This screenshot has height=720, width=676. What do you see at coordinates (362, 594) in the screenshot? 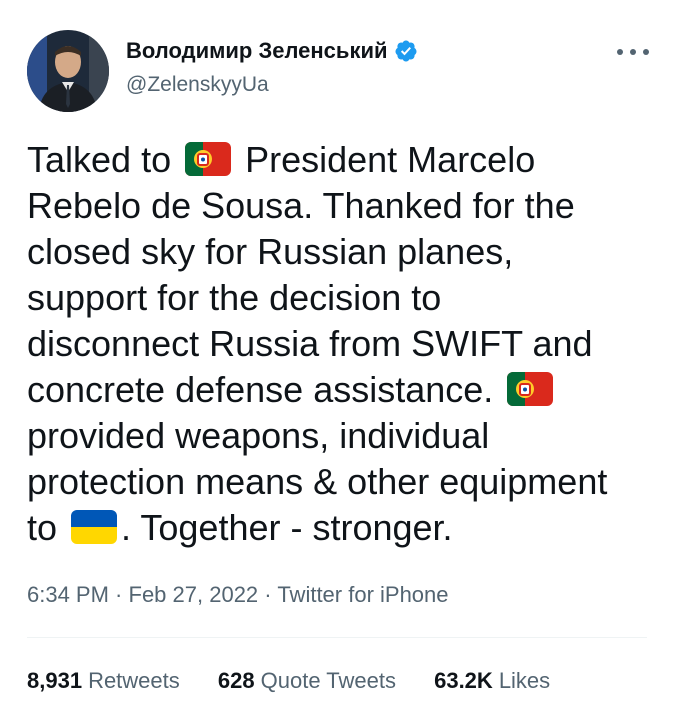
I see `tweet-source: Twitter for iPhone` at bounding box center [362, 594].